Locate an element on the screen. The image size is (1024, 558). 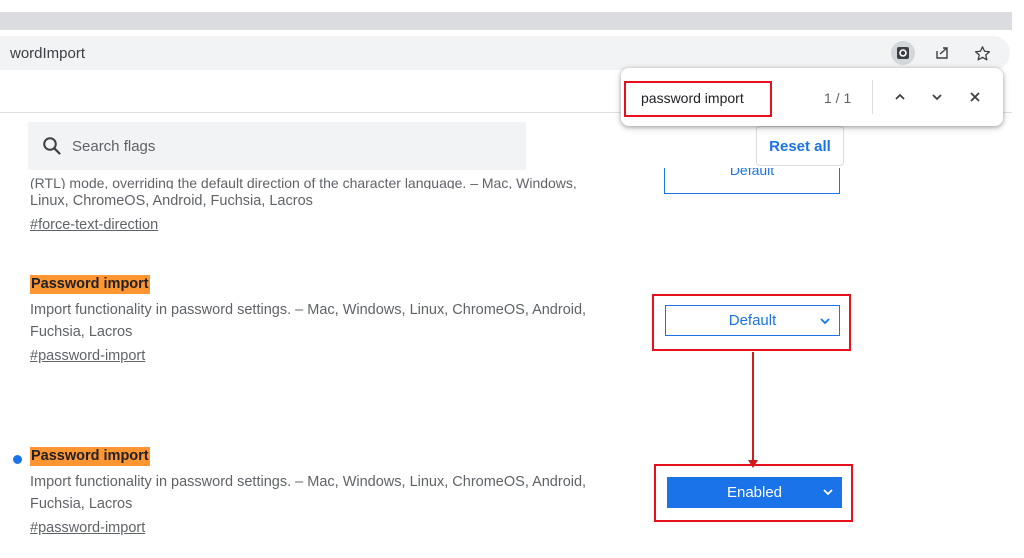
chevron-down-icon is located at coordinates (937, 97).